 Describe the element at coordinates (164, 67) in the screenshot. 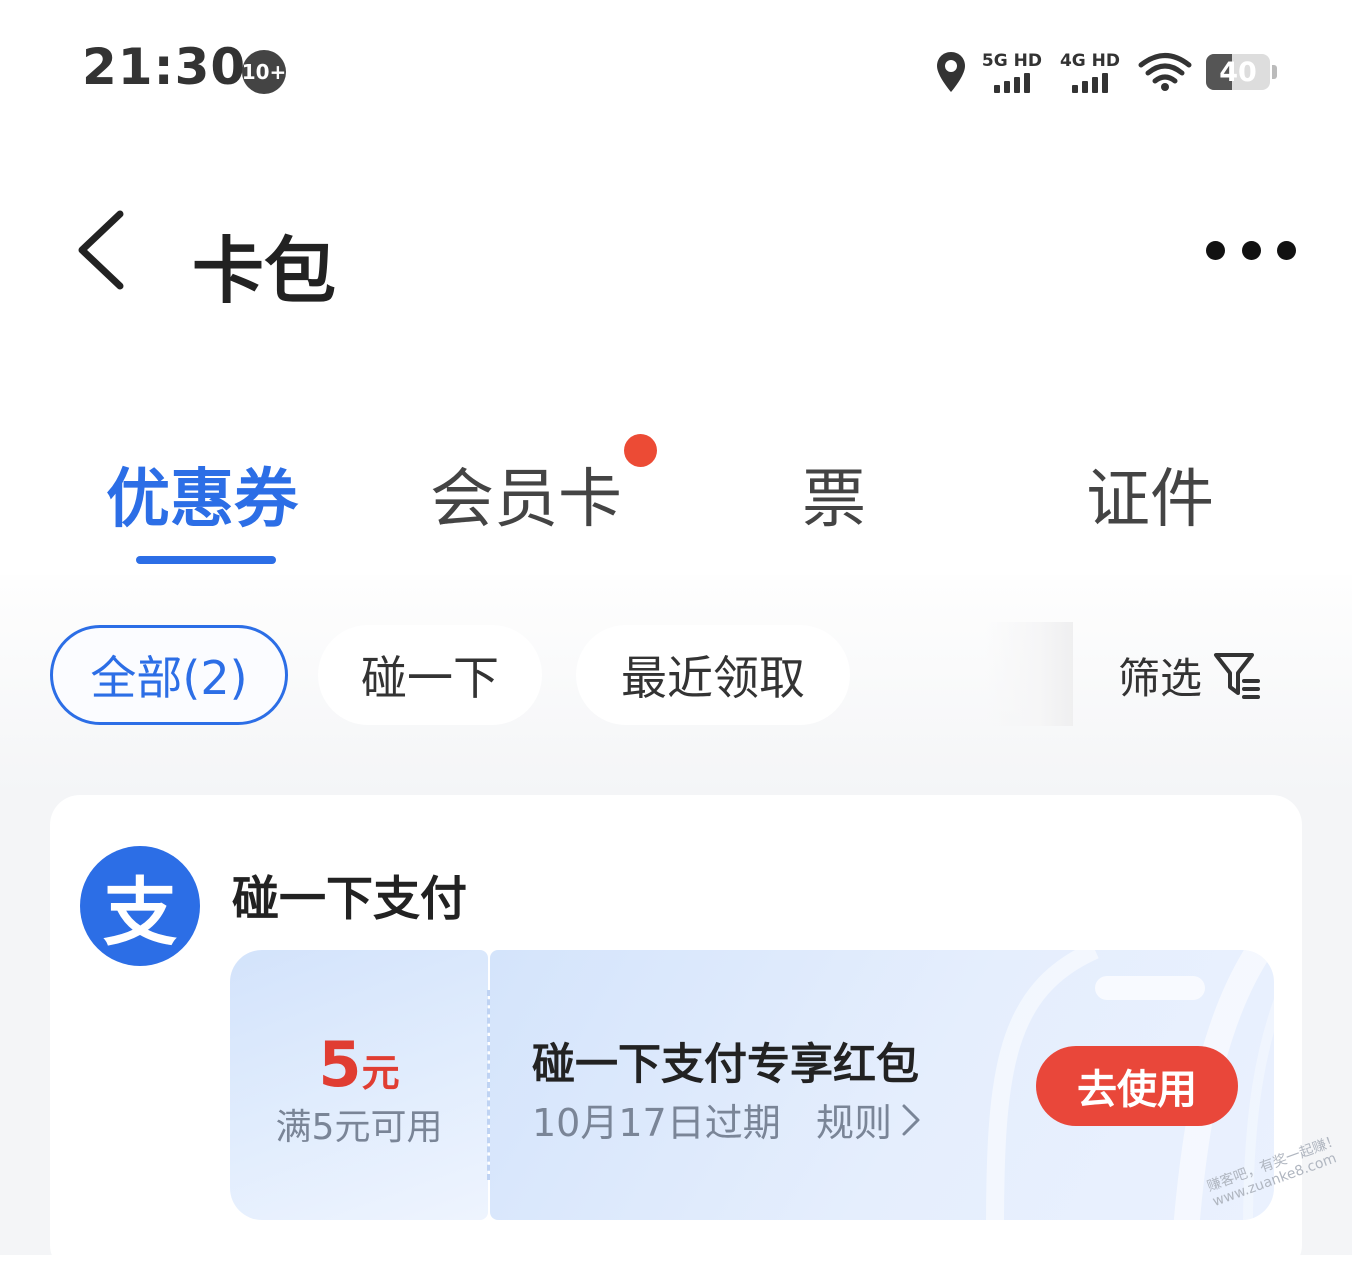

I see `status-time: 21:30` at that location.